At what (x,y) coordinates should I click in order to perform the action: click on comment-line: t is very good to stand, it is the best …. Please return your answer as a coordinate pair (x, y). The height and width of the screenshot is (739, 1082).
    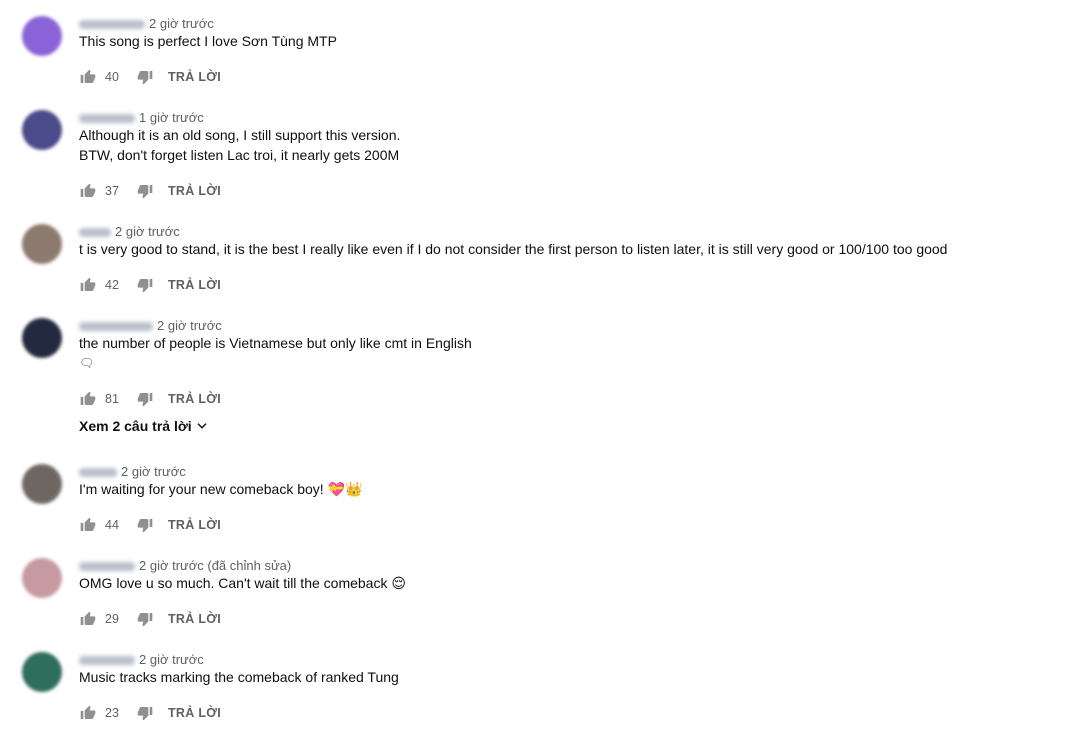
    Looking at the image, I should click on (513, 249).